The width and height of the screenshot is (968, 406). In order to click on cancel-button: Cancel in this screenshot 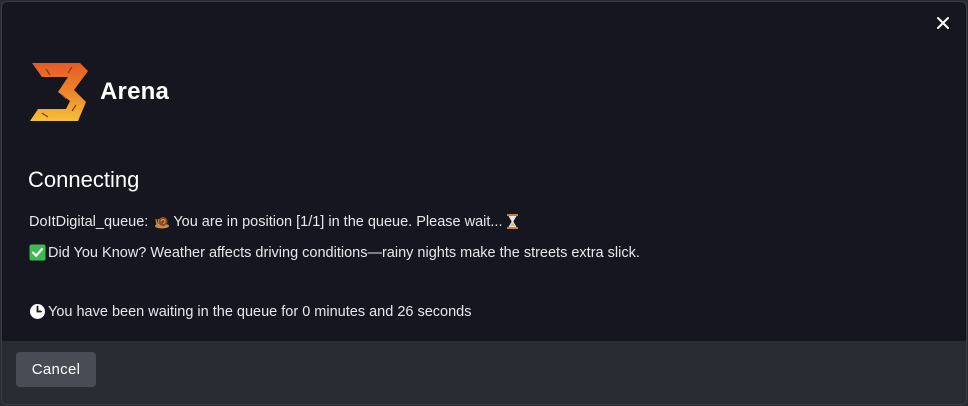, I will do `click(56, 369)`.